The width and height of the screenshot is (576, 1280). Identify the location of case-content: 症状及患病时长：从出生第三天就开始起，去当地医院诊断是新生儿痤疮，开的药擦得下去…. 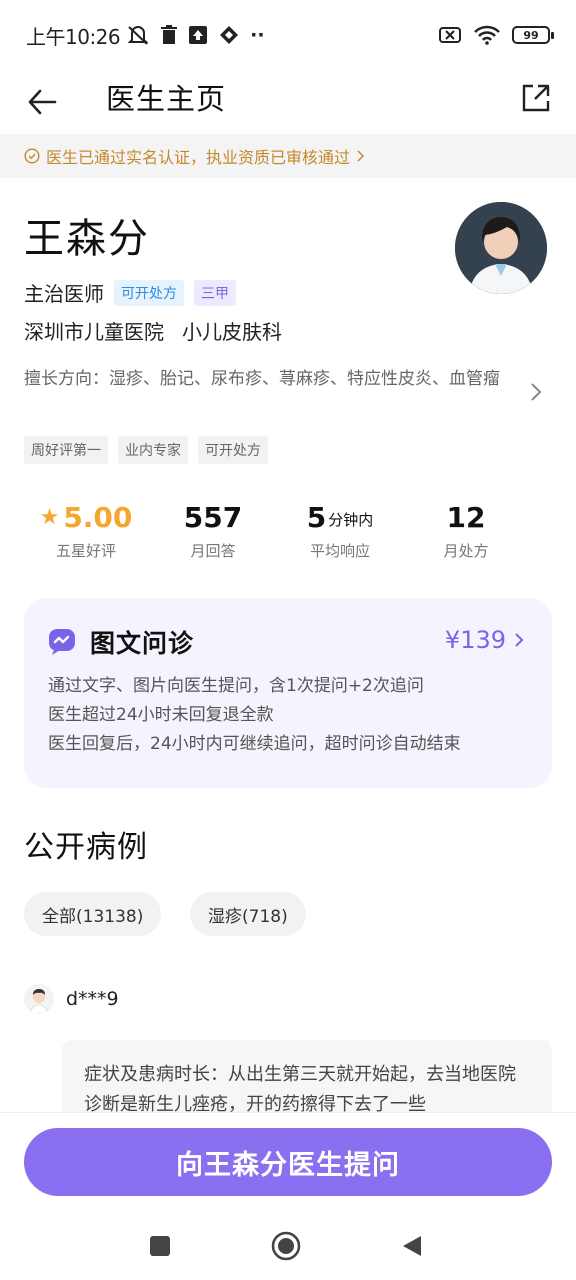
(307, 1080).